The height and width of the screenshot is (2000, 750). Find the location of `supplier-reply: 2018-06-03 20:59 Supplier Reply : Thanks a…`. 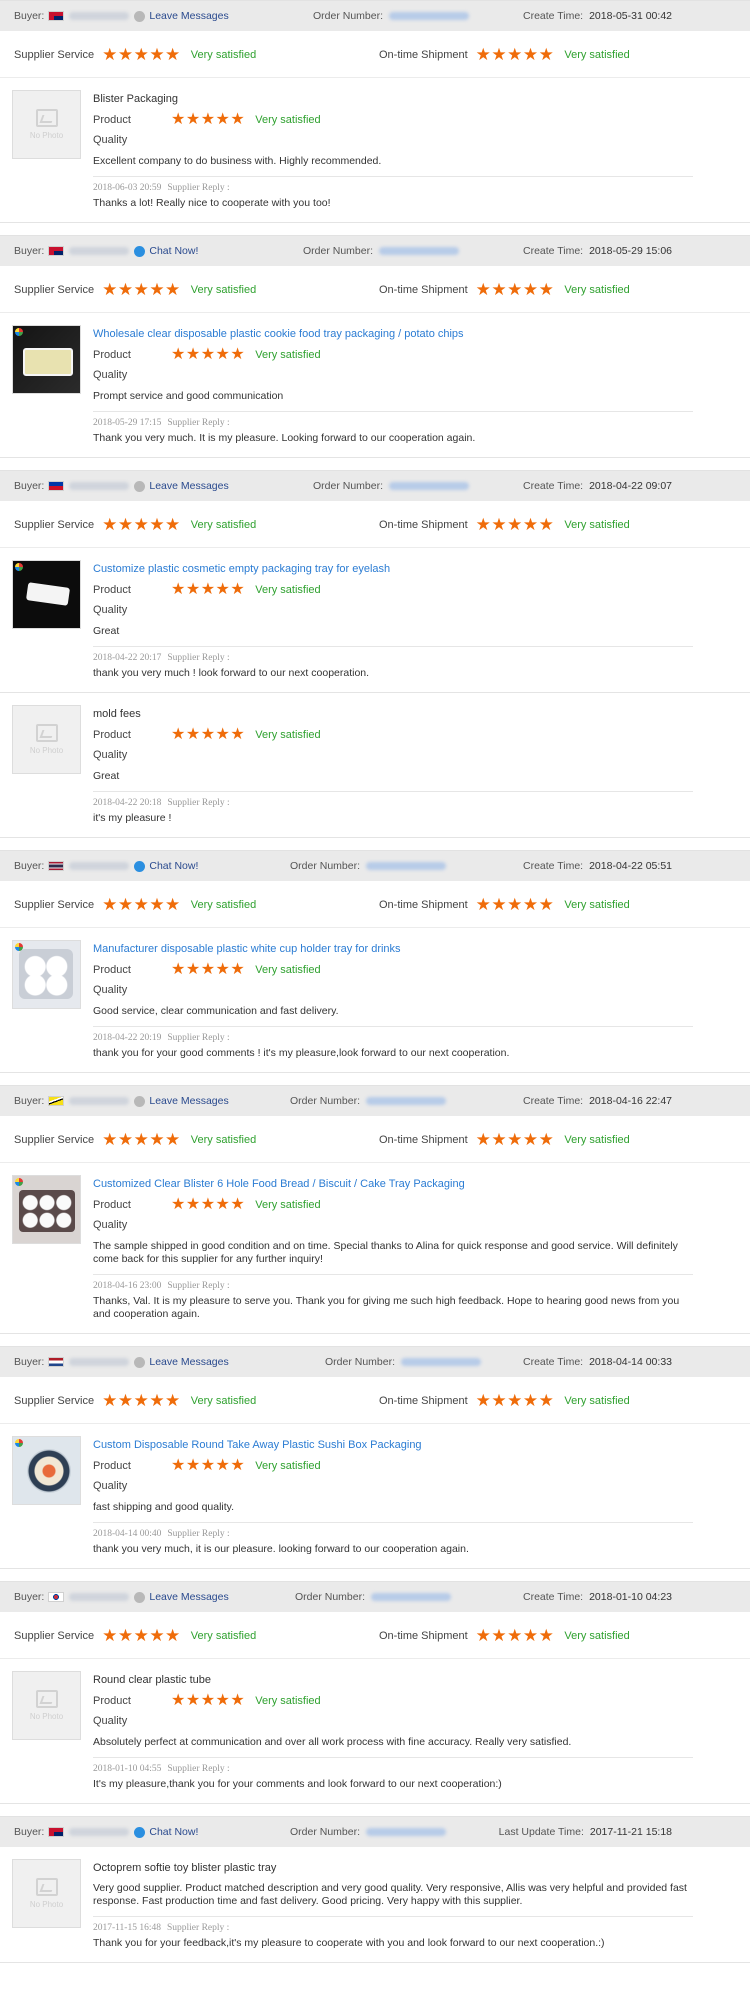

supplier-reply: 2018-06-03 20:59 Supplier Reply : Thanks a… is located at coordinates (393, 193).